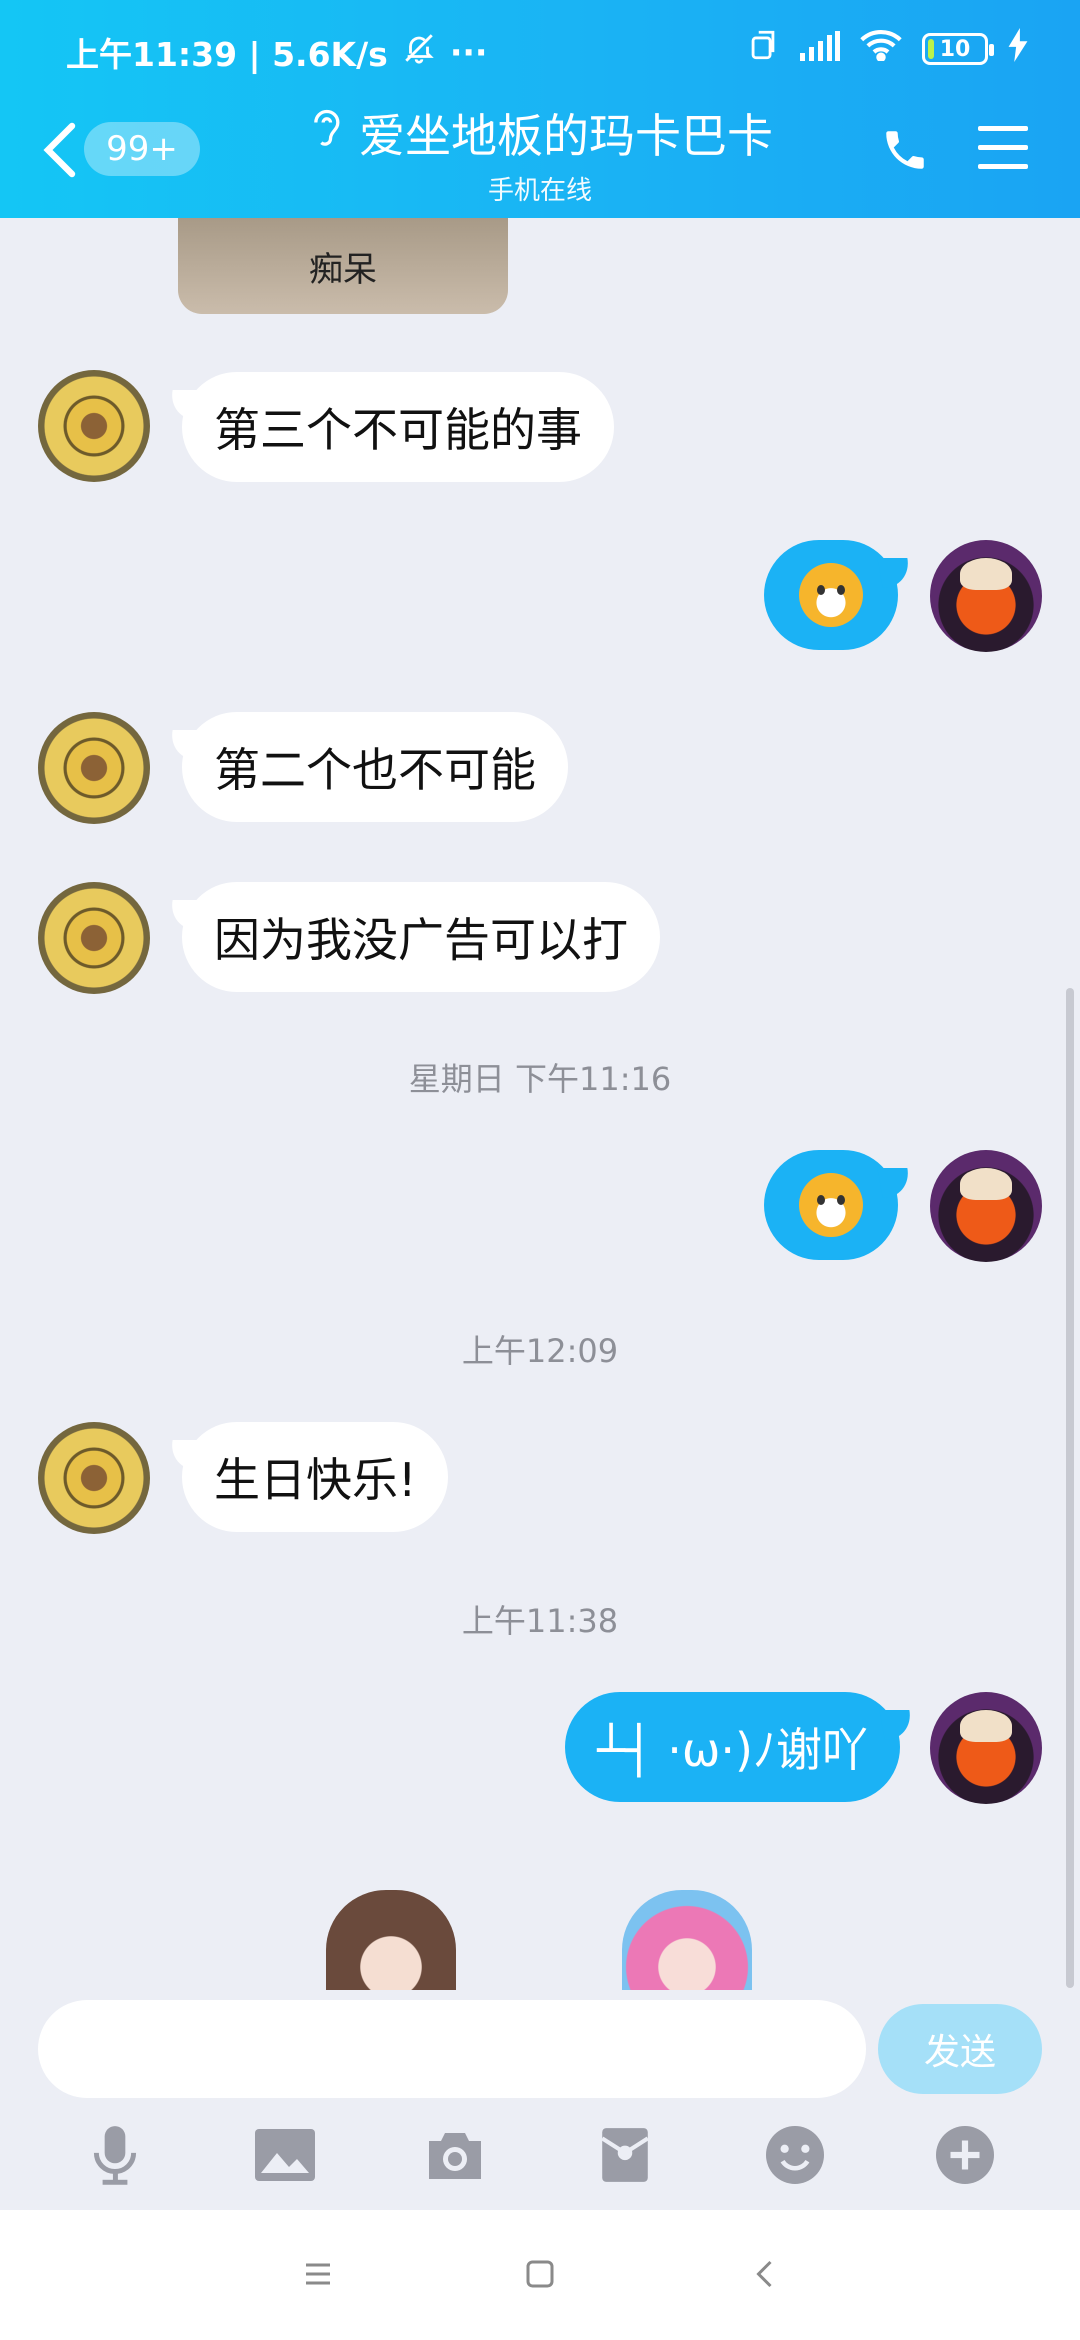  I want to click on message-text: ┴┤ ·ω·)ﾉ谢吖, so click(732, 1750).